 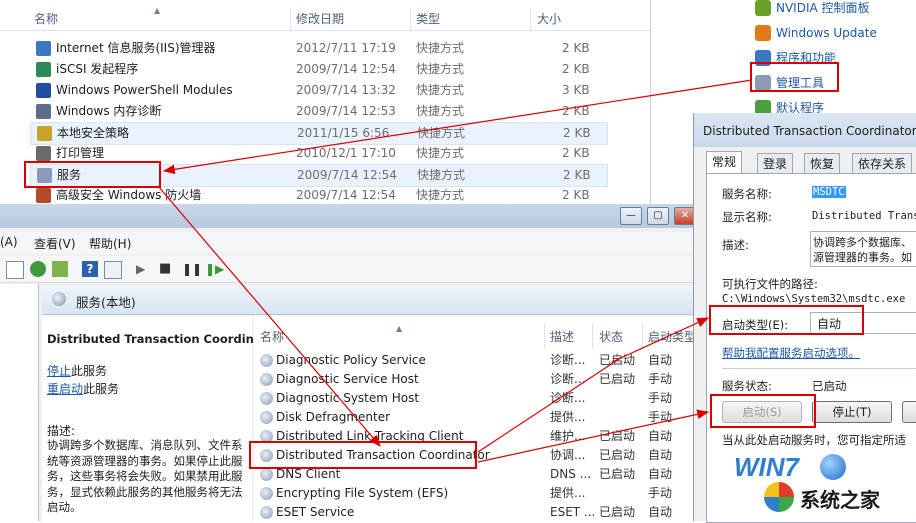 What do you see at coordinates (660, 340) in the screenshot?
I see `arrow-to-startup-type` at bounding box center [660, 340].